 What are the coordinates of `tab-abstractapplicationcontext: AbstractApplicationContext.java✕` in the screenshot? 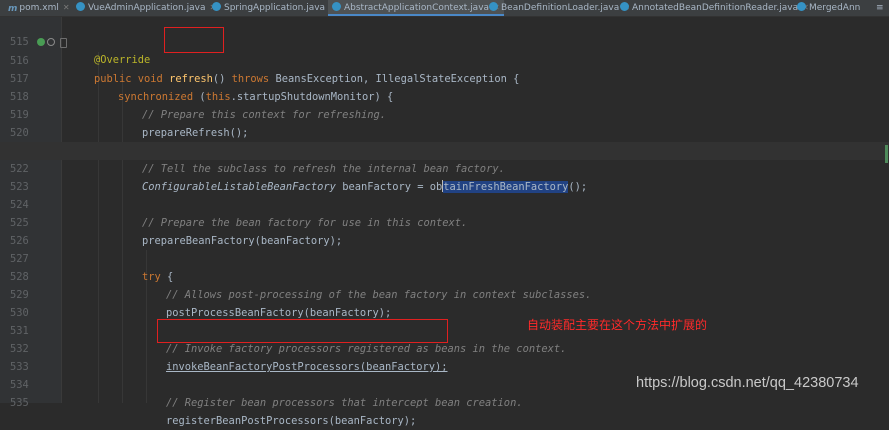 It's located at (416, 8).